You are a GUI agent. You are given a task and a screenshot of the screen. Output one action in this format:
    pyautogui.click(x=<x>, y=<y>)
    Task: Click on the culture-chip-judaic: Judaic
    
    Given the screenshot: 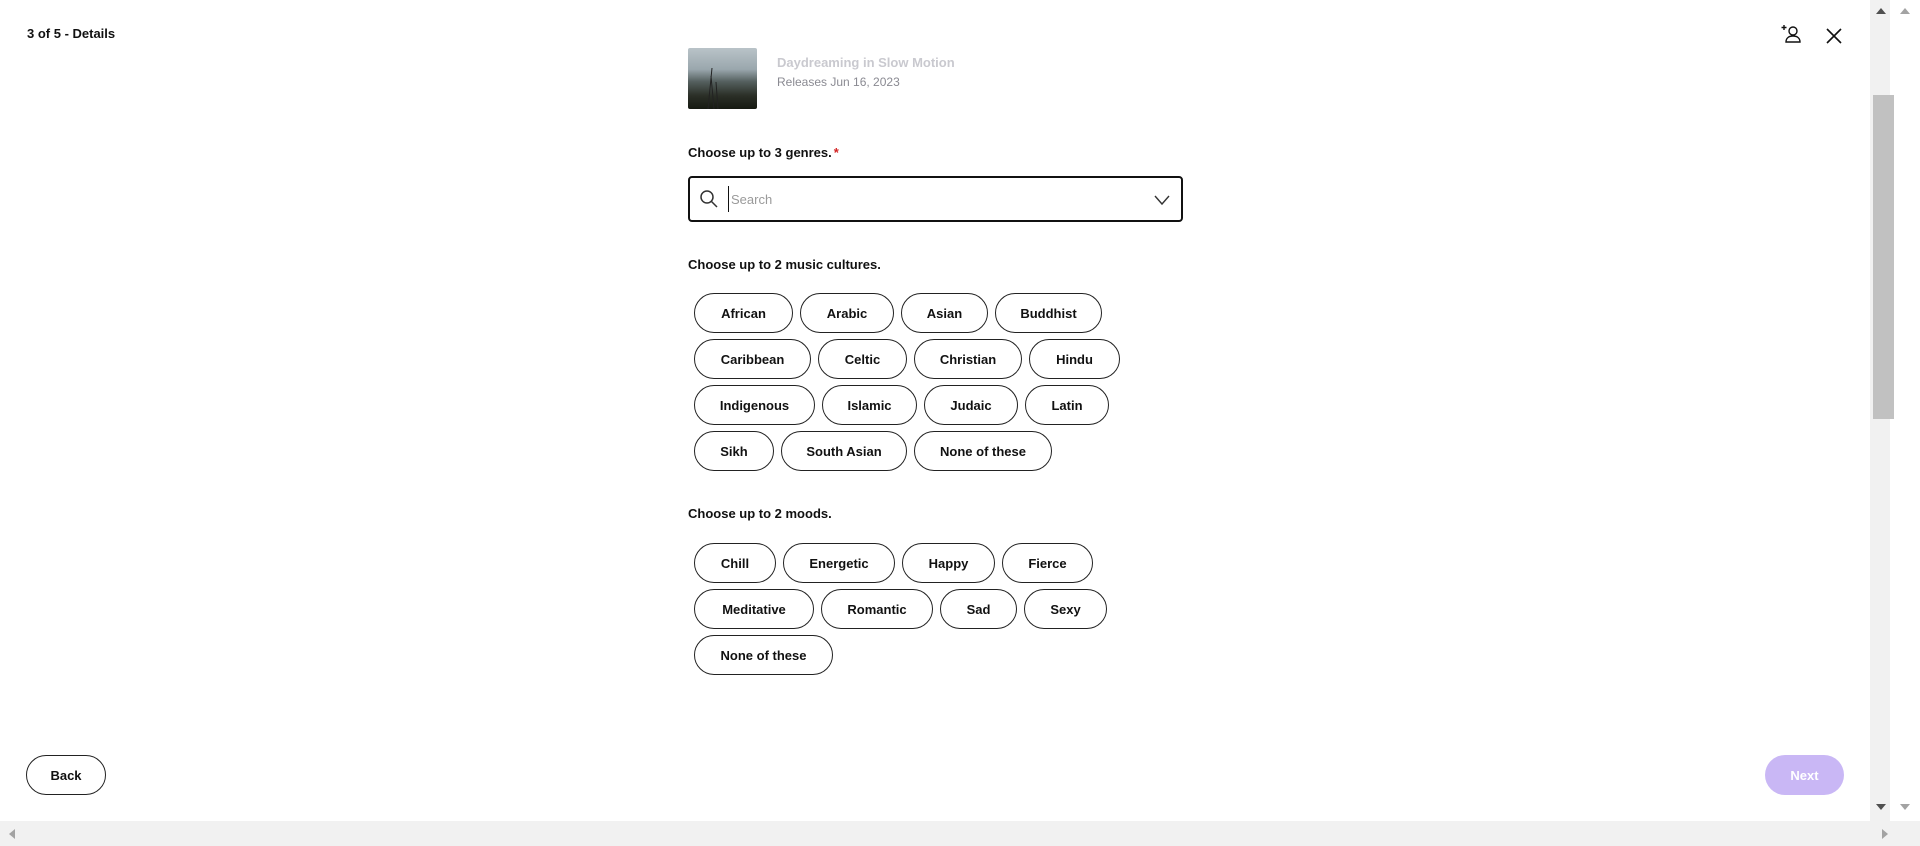 What is the action you would take?
    pyautogui.click(x=971, y=405)
    